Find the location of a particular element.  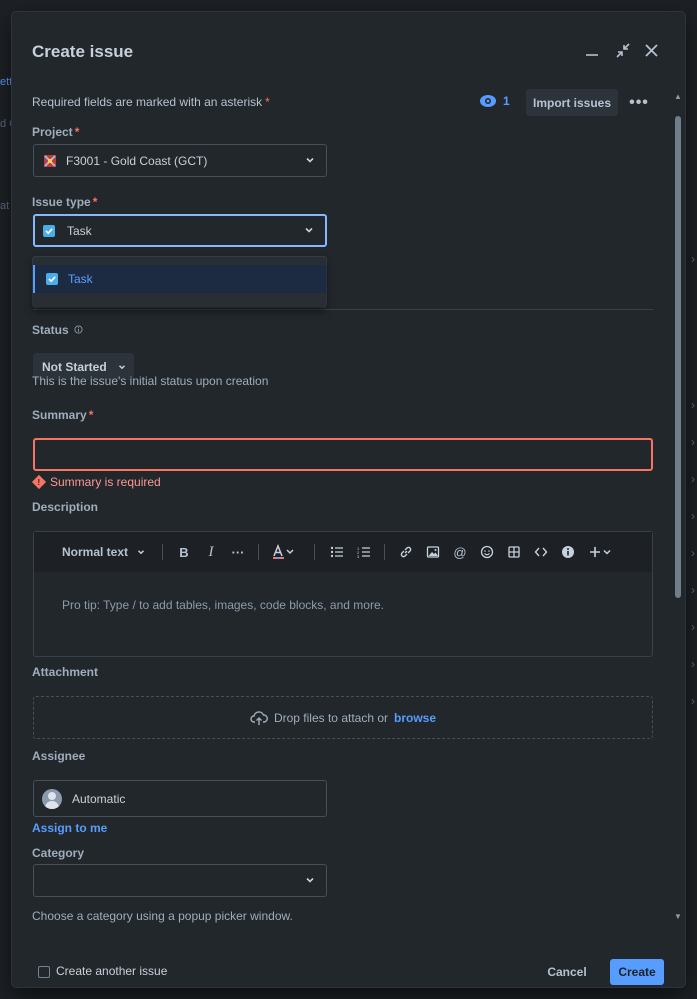

link-icon is located at coordinates (406, 552).